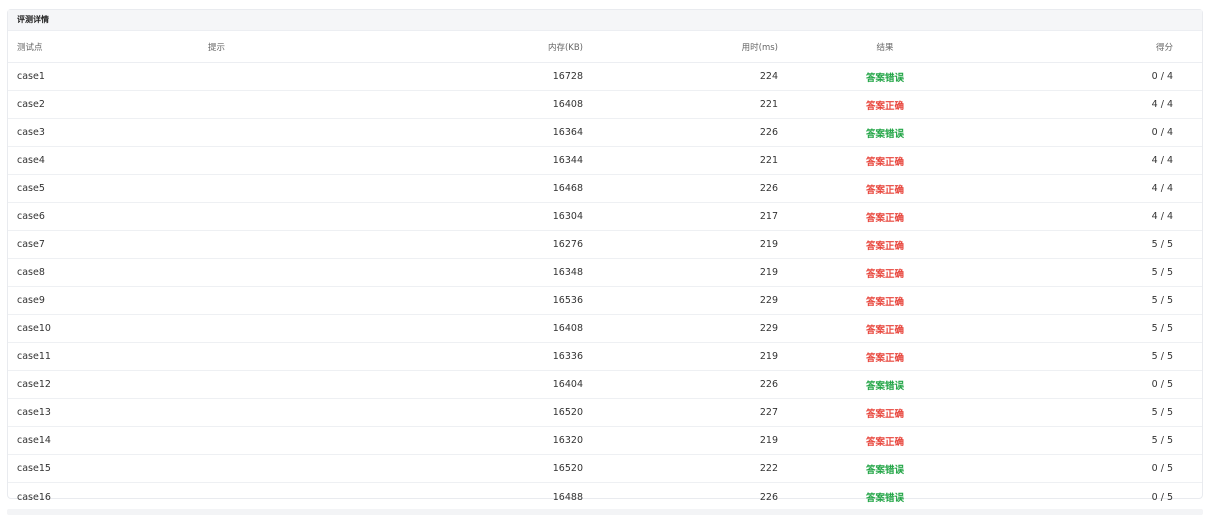 Image resolution: width=1215 pixels, height=522 pixels. What do you see at coordinates (605, 413) in the screenshot?
I see `table-row: case13 16520 227 答案正确 5 / 5` at bounding box center [605, 413].